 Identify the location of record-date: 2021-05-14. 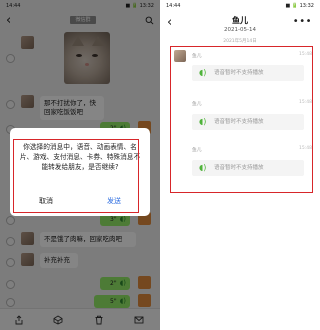
(240, 30).